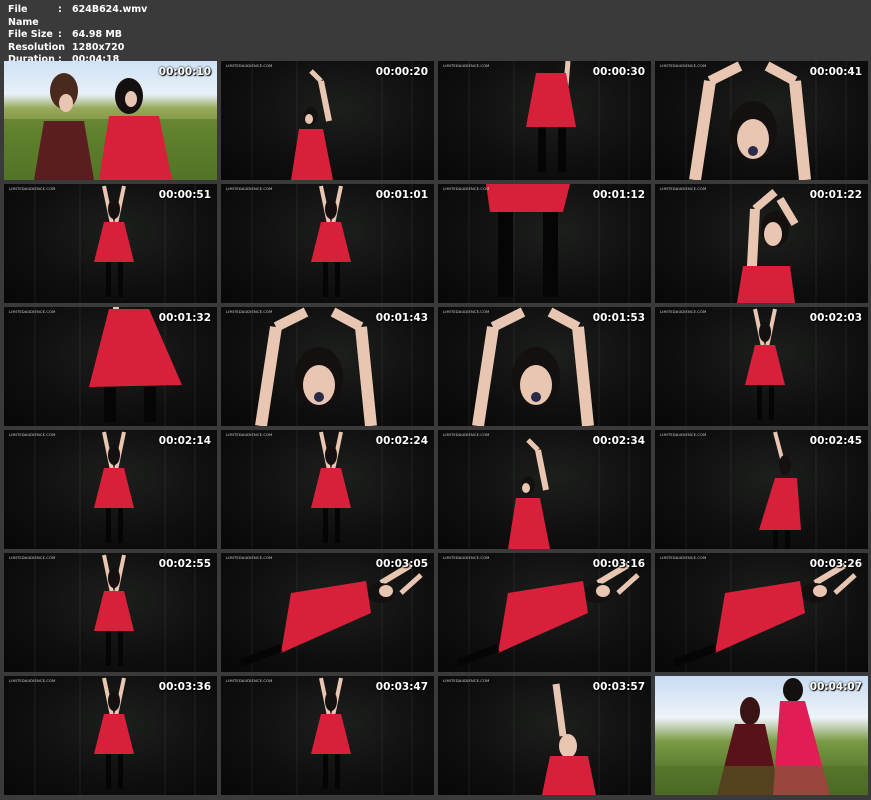 This screenshot has height=800, width=871. I want to click on thumbnail-timestamp: 00:01:32, so click(184, 318).